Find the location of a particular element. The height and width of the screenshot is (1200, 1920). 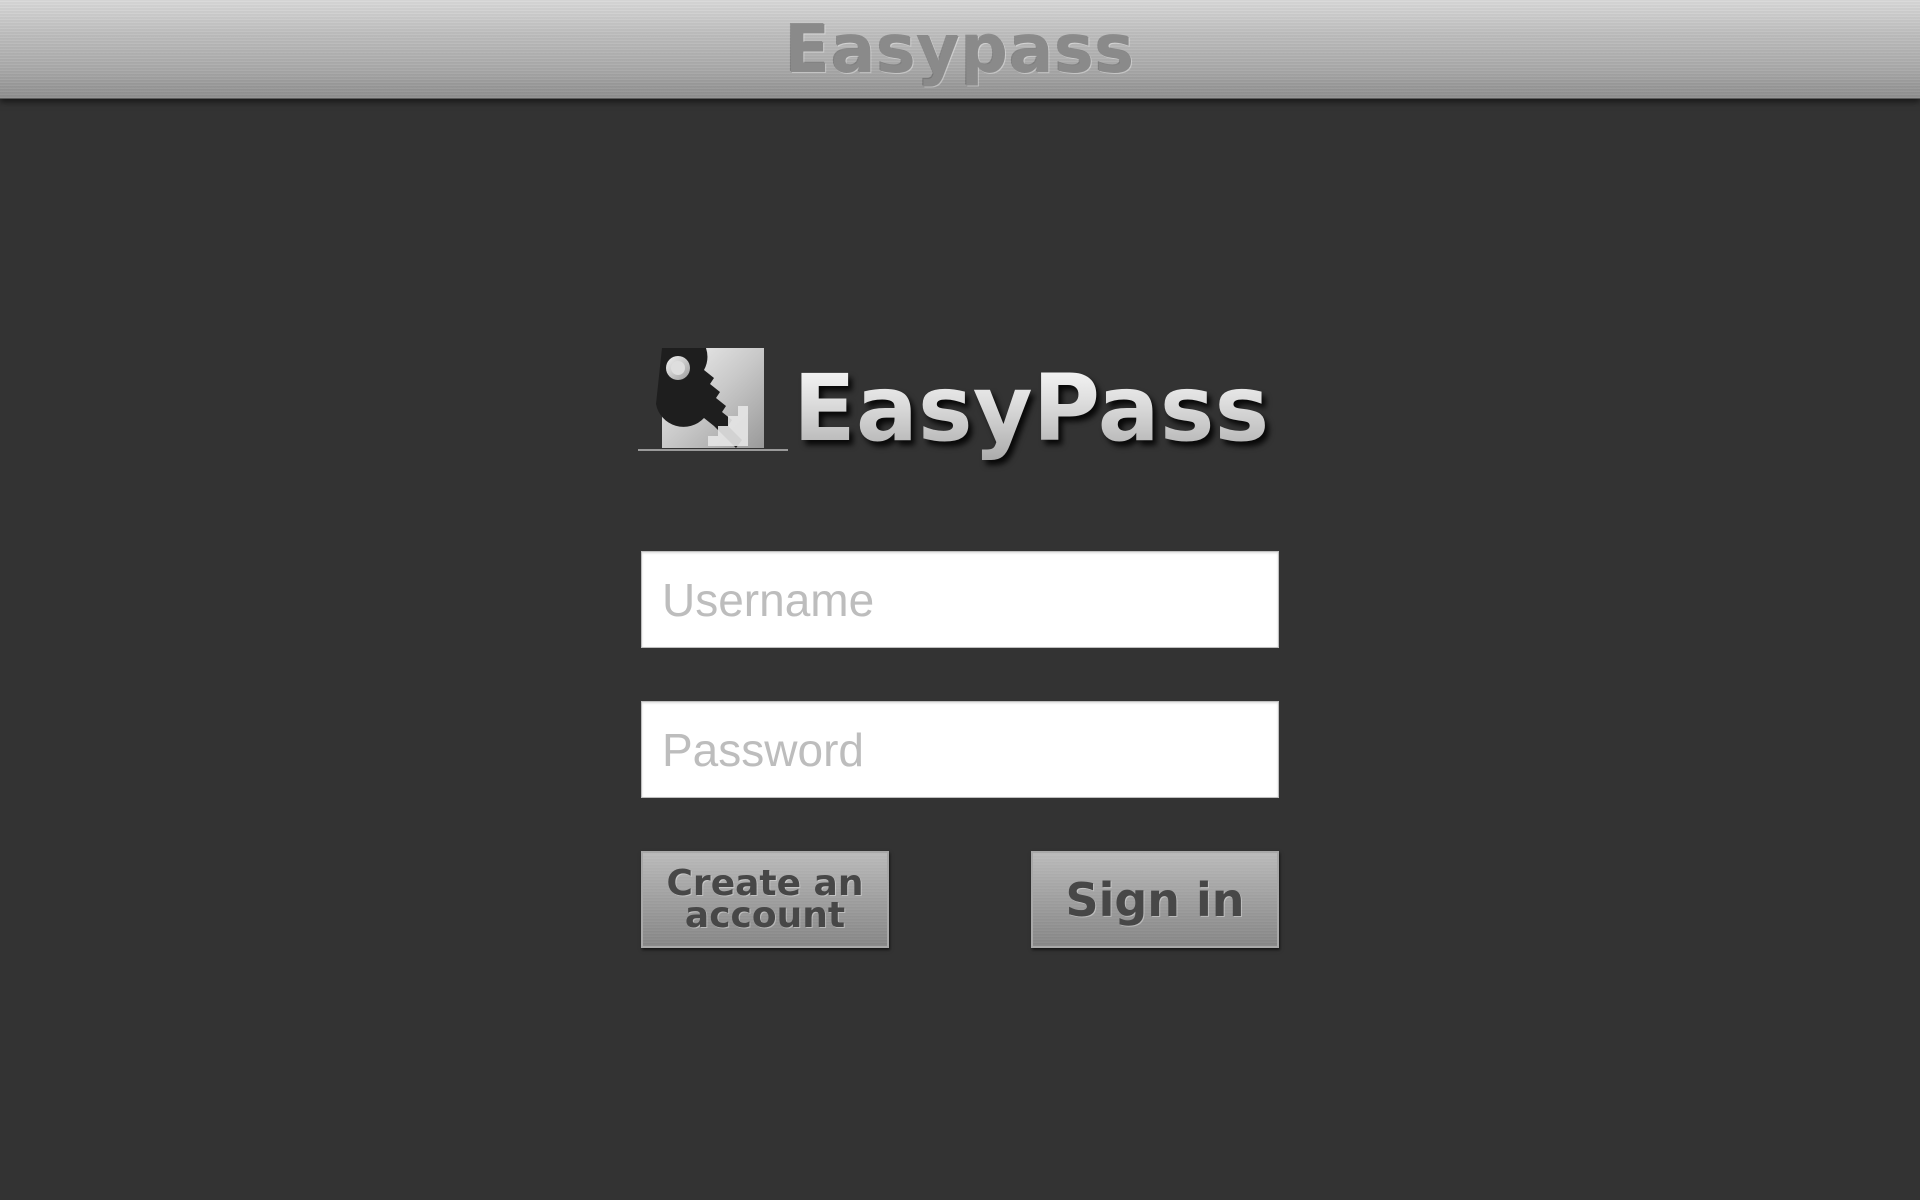

title-bar: Easypass is located at coordinates (960, 49).